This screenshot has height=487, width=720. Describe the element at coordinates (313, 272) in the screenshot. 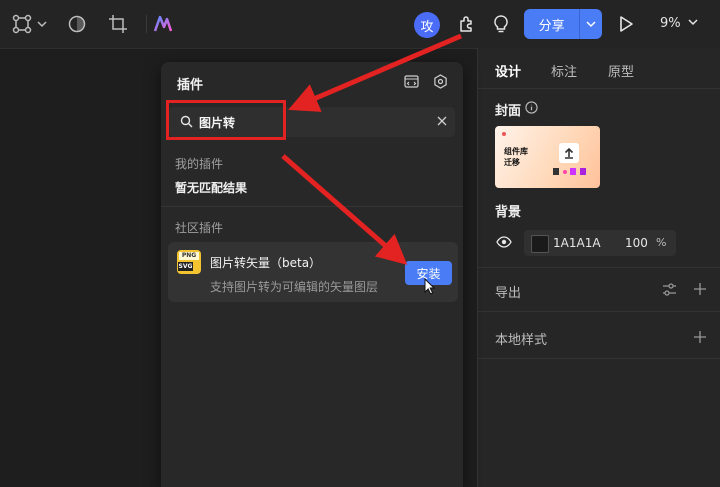

I see `plugin-list-item: PNG SVG 图片转矢量（beta） 支持图片转为可编辑的矢量图层 安装` at that location.